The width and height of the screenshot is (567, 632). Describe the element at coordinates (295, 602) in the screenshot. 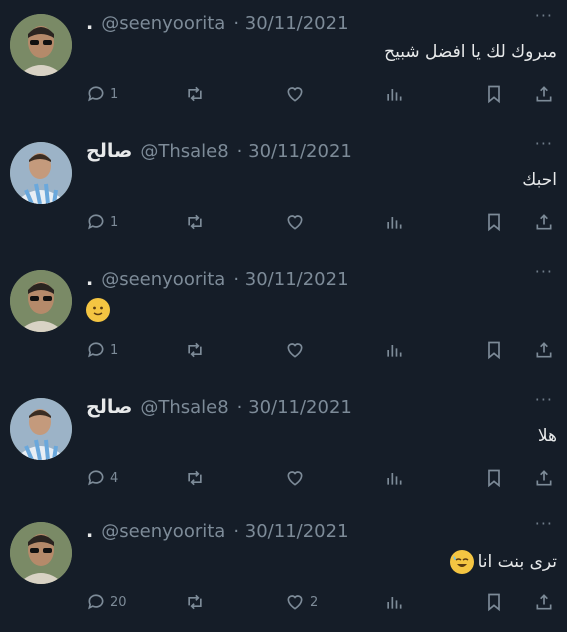

I see `like-icon` at that location.